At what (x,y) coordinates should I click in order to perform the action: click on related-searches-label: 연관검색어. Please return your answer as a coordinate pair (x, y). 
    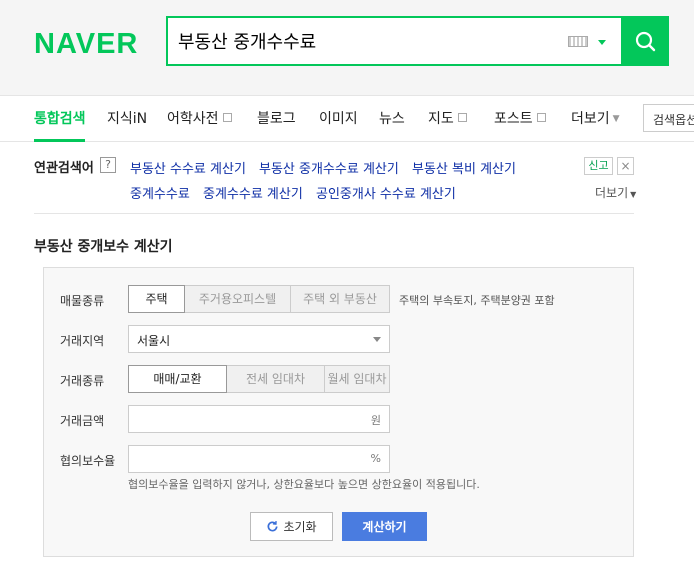
    Looking at the image, I should click on (64, 168).